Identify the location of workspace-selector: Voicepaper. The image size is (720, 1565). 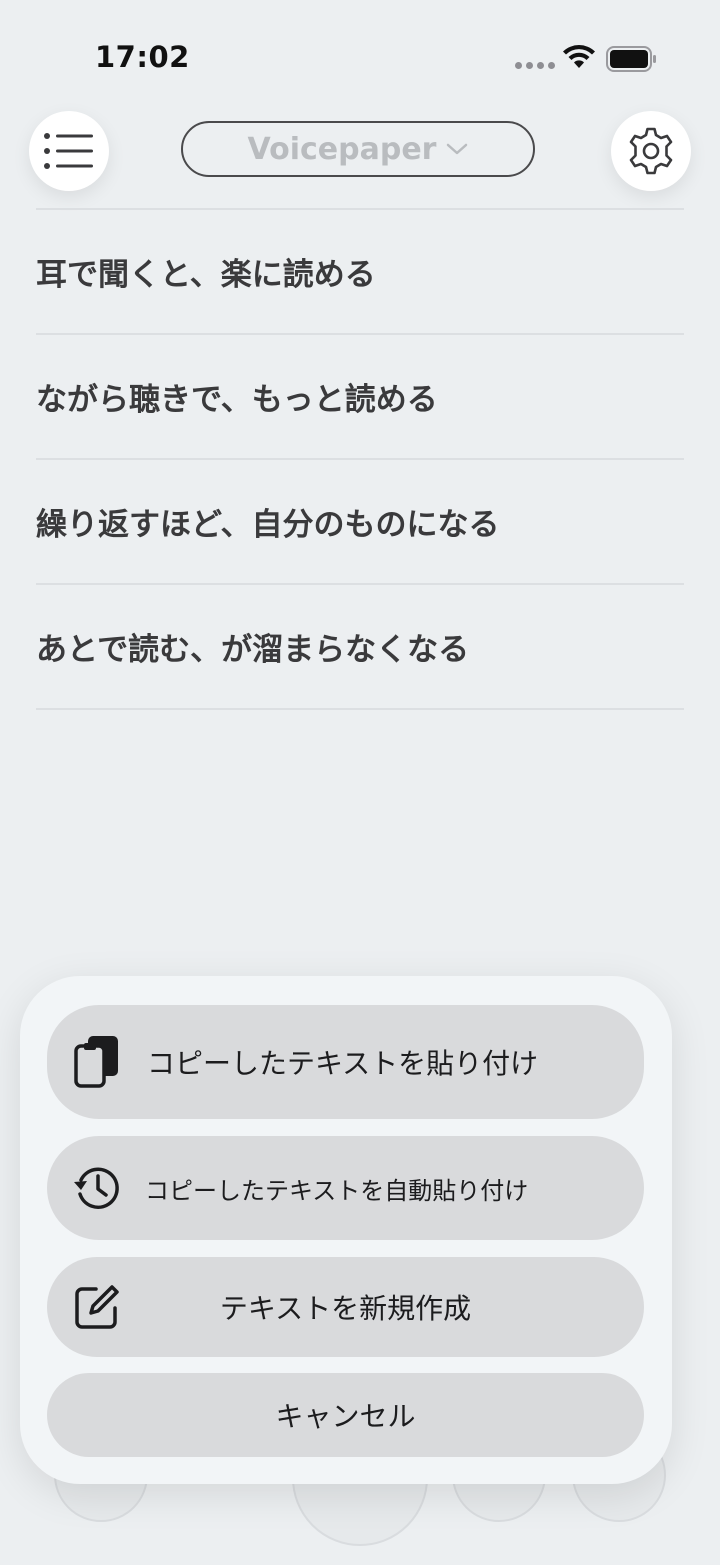
(358, 149).